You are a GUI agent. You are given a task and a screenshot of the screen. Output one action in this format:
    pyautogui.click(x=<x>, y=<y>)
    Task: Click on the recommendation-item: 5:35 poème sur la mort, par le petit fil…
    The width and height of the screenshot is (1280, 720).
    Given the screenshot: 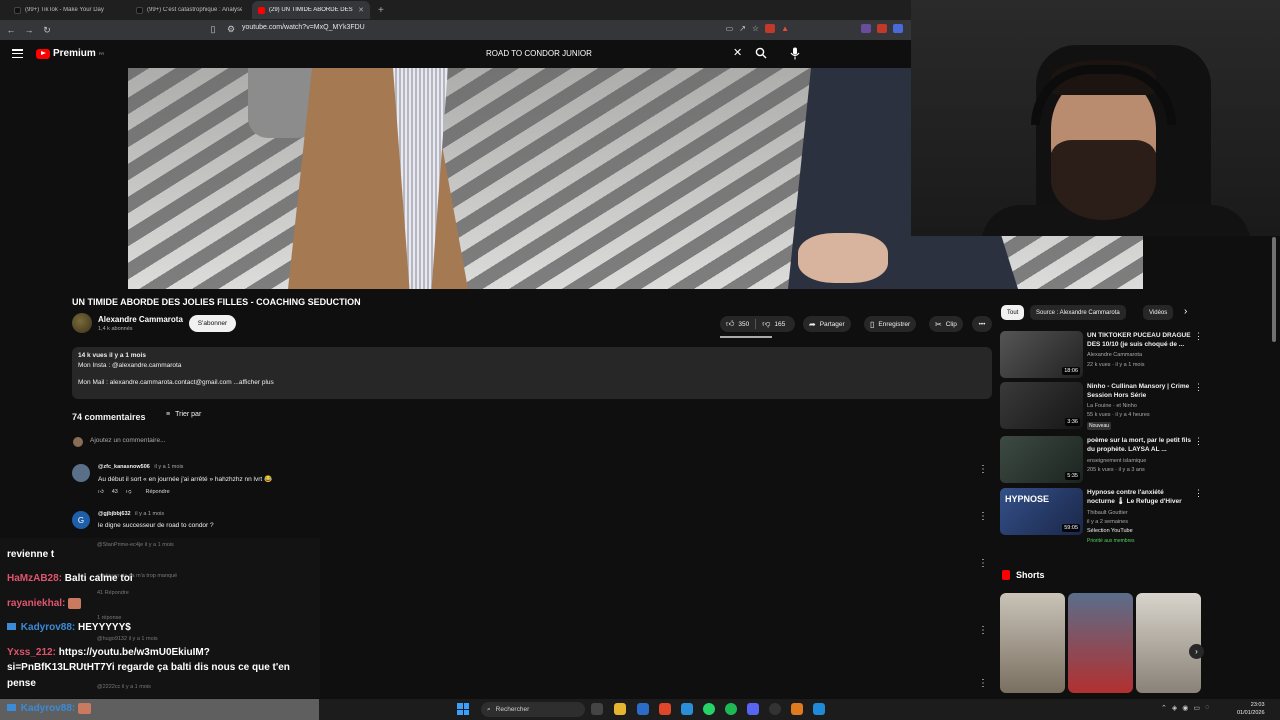 What is the action you would take?
    pyautogui.click(x=1102, y=461)
    